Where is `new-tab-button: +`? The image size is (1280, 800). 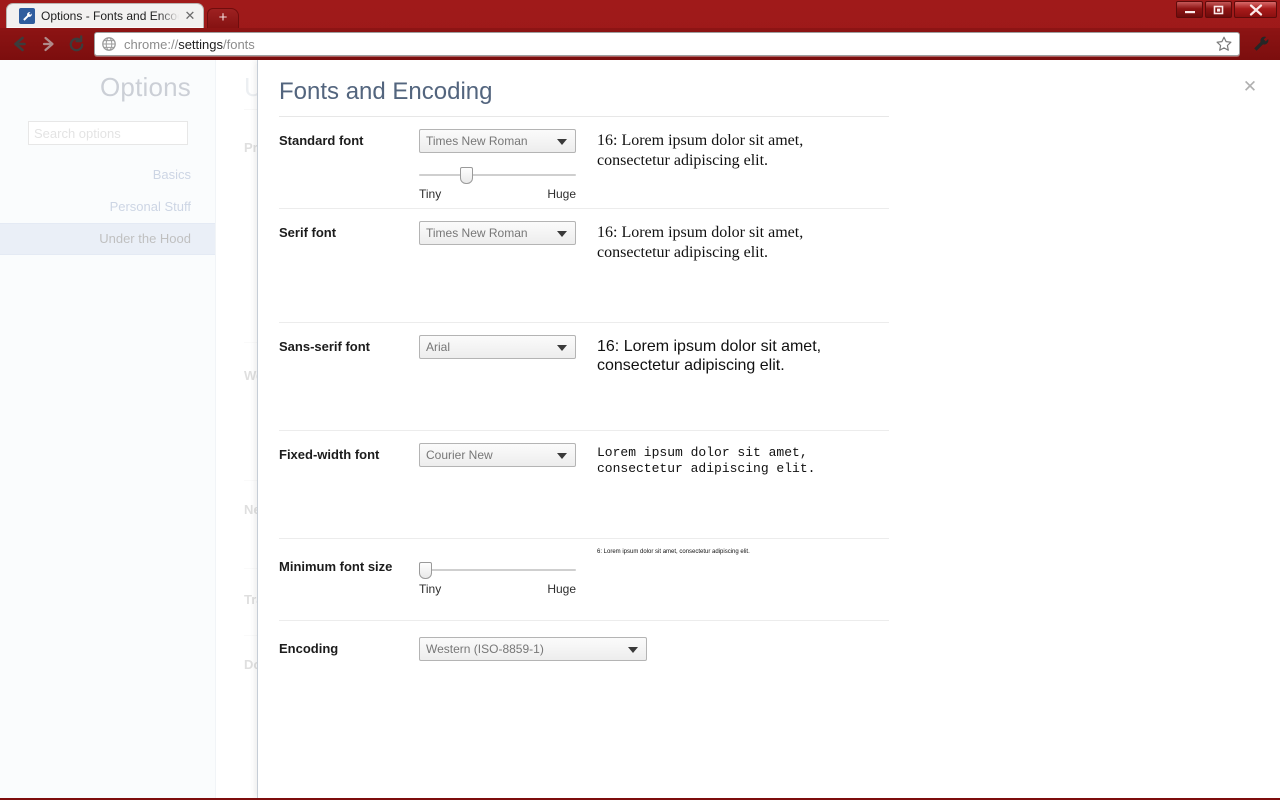 new-tab-button: + is located at coordinates (223, 18).